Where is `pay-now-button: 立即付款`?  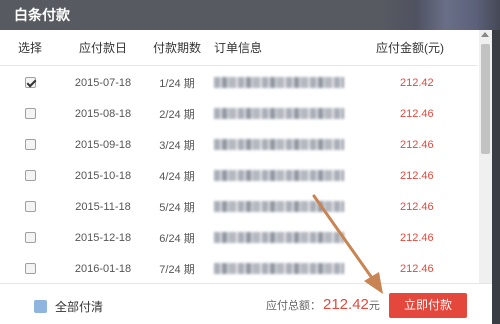 pay-now-button: 立即付款 is located at coordinates (428, 305).